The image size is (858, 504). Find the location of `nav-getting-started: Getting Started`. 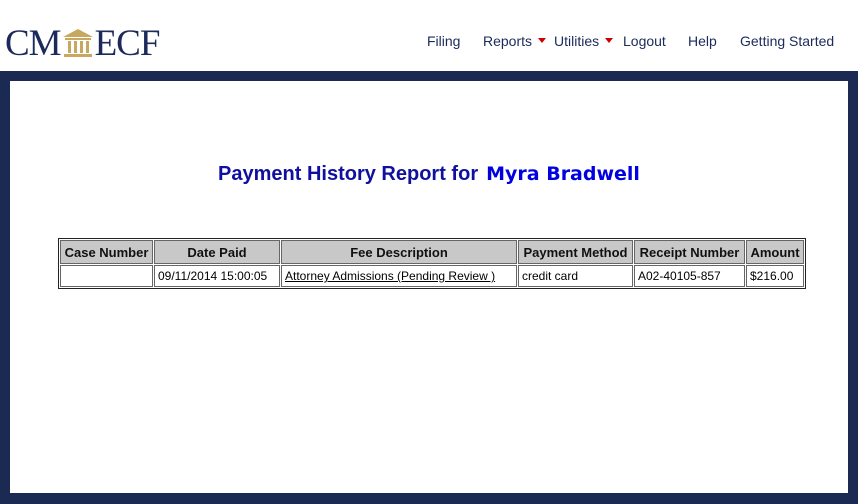

nav-getting-started: Getting Started is located at coordinates (787, 41).